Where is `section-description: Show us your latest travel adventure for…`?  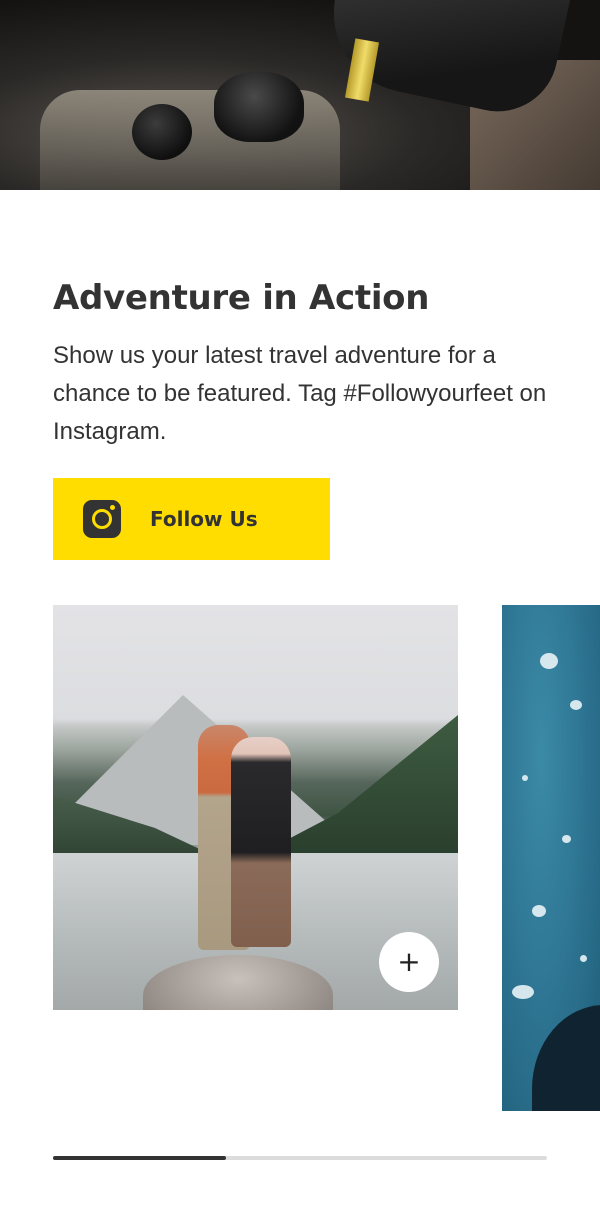 section-description: Show us your latest travel adventure for… is located at coordinates (300, 393).